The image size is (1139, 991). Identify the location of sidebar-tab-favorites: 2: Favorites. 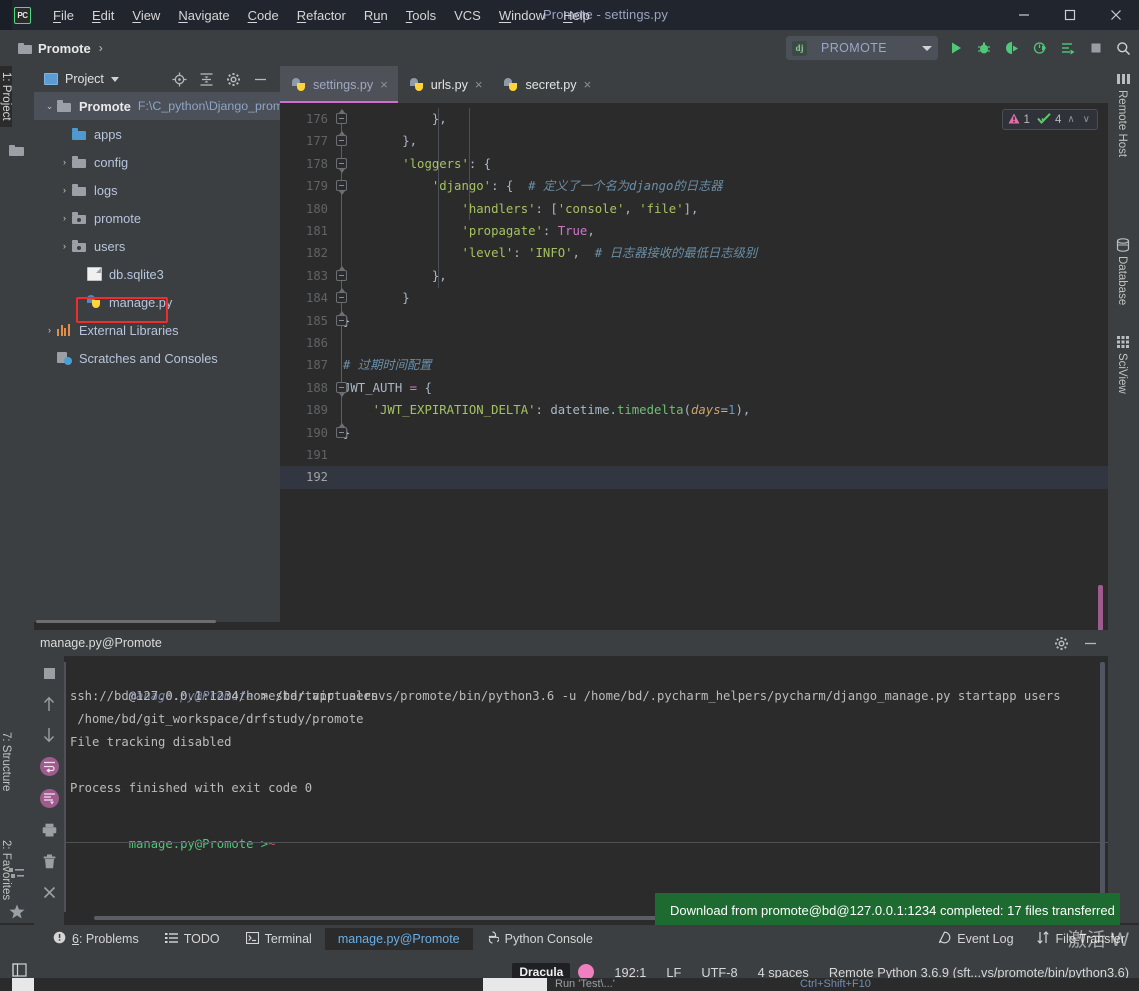
(6, 870).